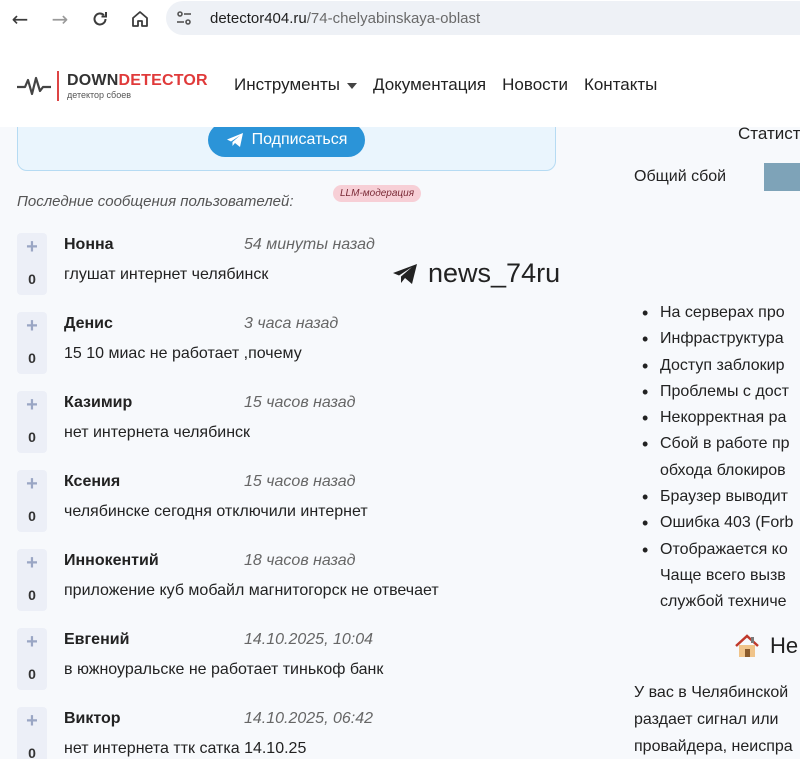 The width and height of the screenshot is (800, 759). Describe the element at coordinates (483, 18) in the screenshot. I see `address-bar: detector404.ru/74-chelyabinskaya-oblast` at that location.